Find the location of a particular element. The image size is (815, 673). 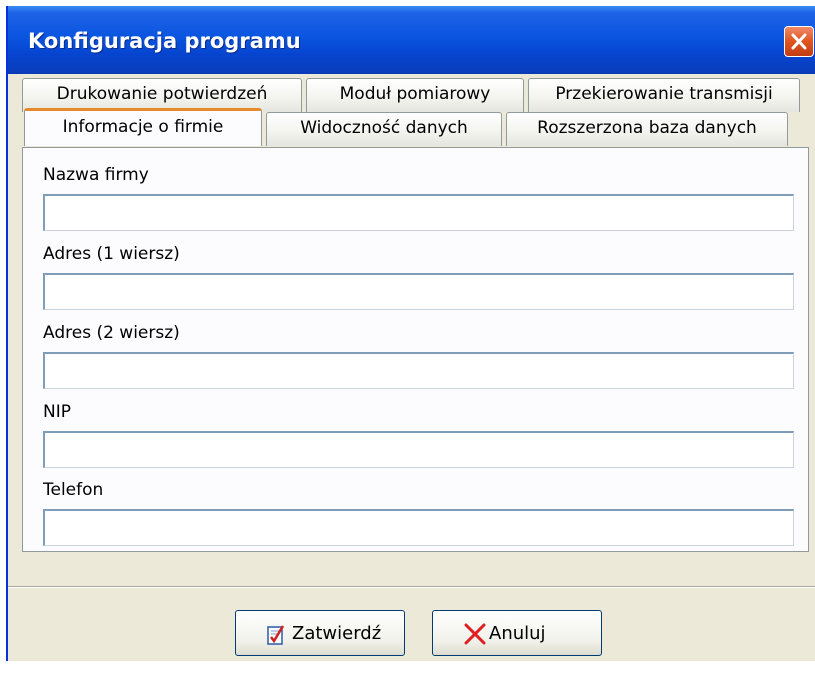

title-bar: Konfiguracja programu is located at coordinates (411, 40).